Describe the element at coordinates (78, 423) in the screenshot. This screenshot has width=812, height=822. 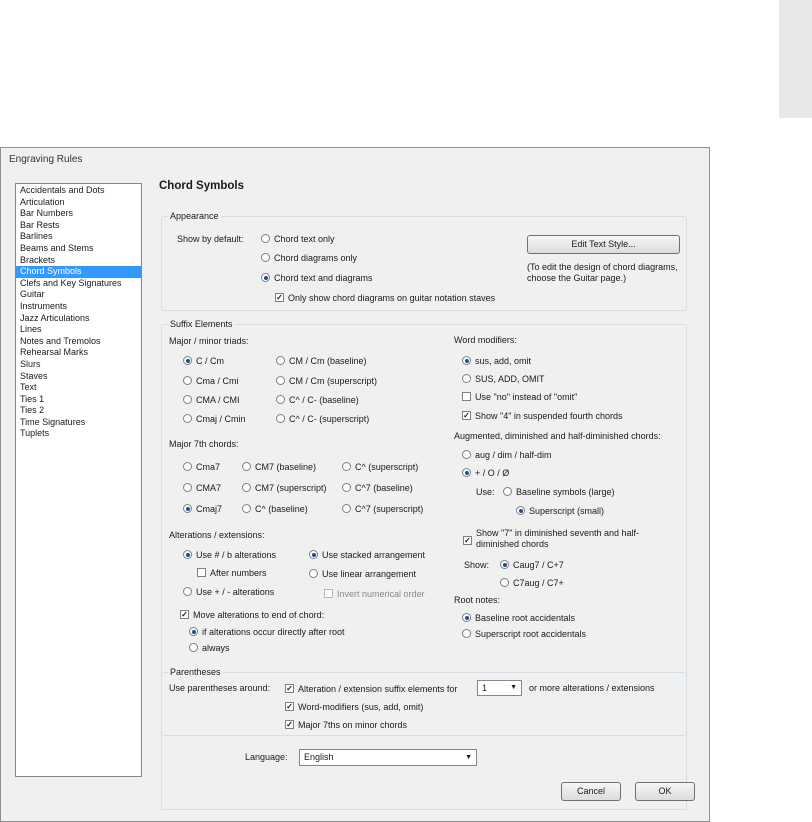
I see `category-item: Time Signatures` at that location.